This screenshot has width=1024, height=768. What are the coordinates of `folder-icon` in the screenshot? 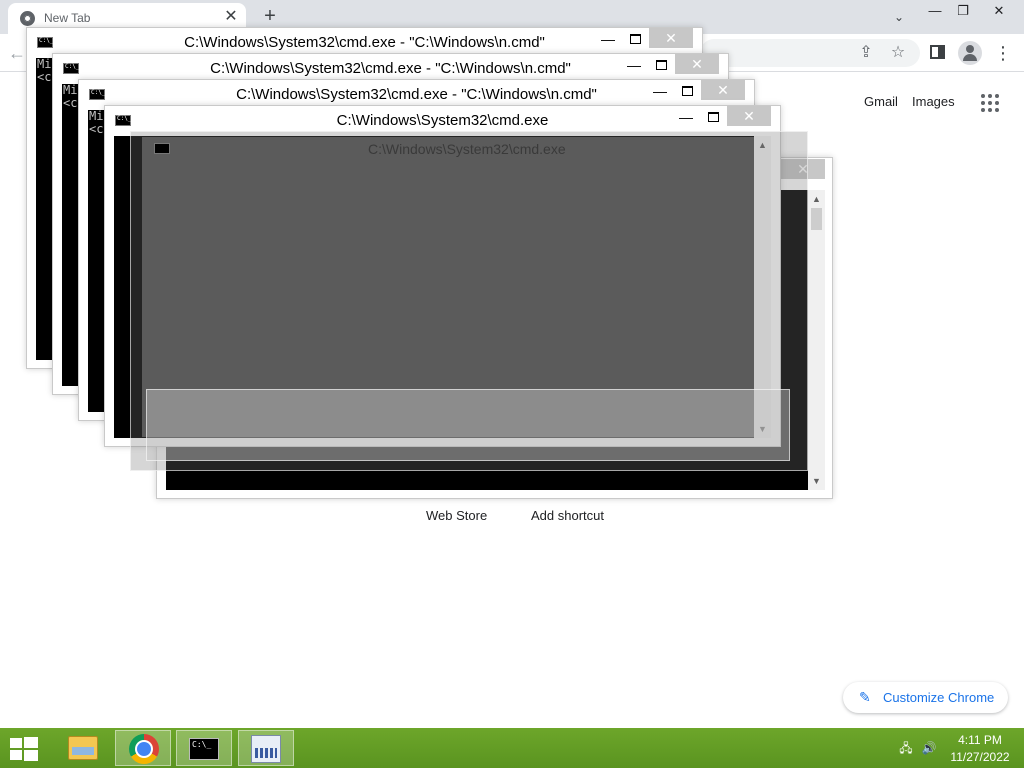 It's located at (83, 748).